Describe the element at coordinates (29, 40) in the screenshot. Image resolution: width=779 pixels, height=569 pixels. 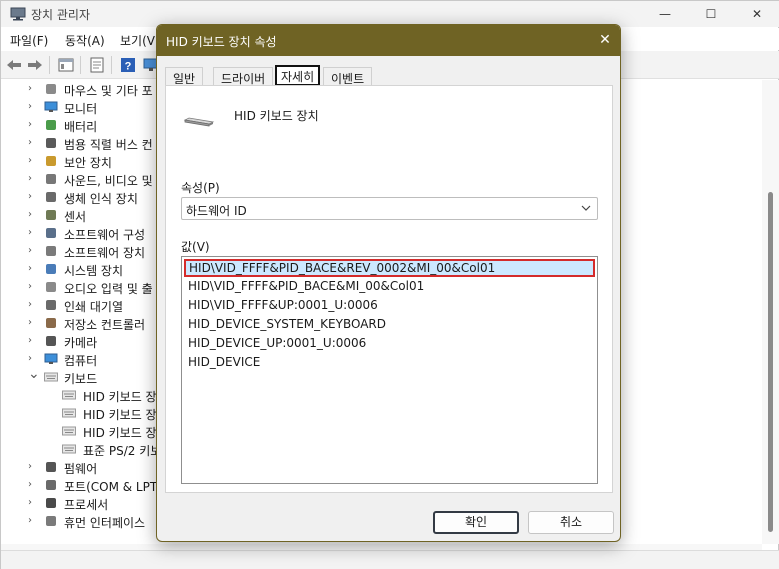
I see `menu-file: 파일(F)` at that location.